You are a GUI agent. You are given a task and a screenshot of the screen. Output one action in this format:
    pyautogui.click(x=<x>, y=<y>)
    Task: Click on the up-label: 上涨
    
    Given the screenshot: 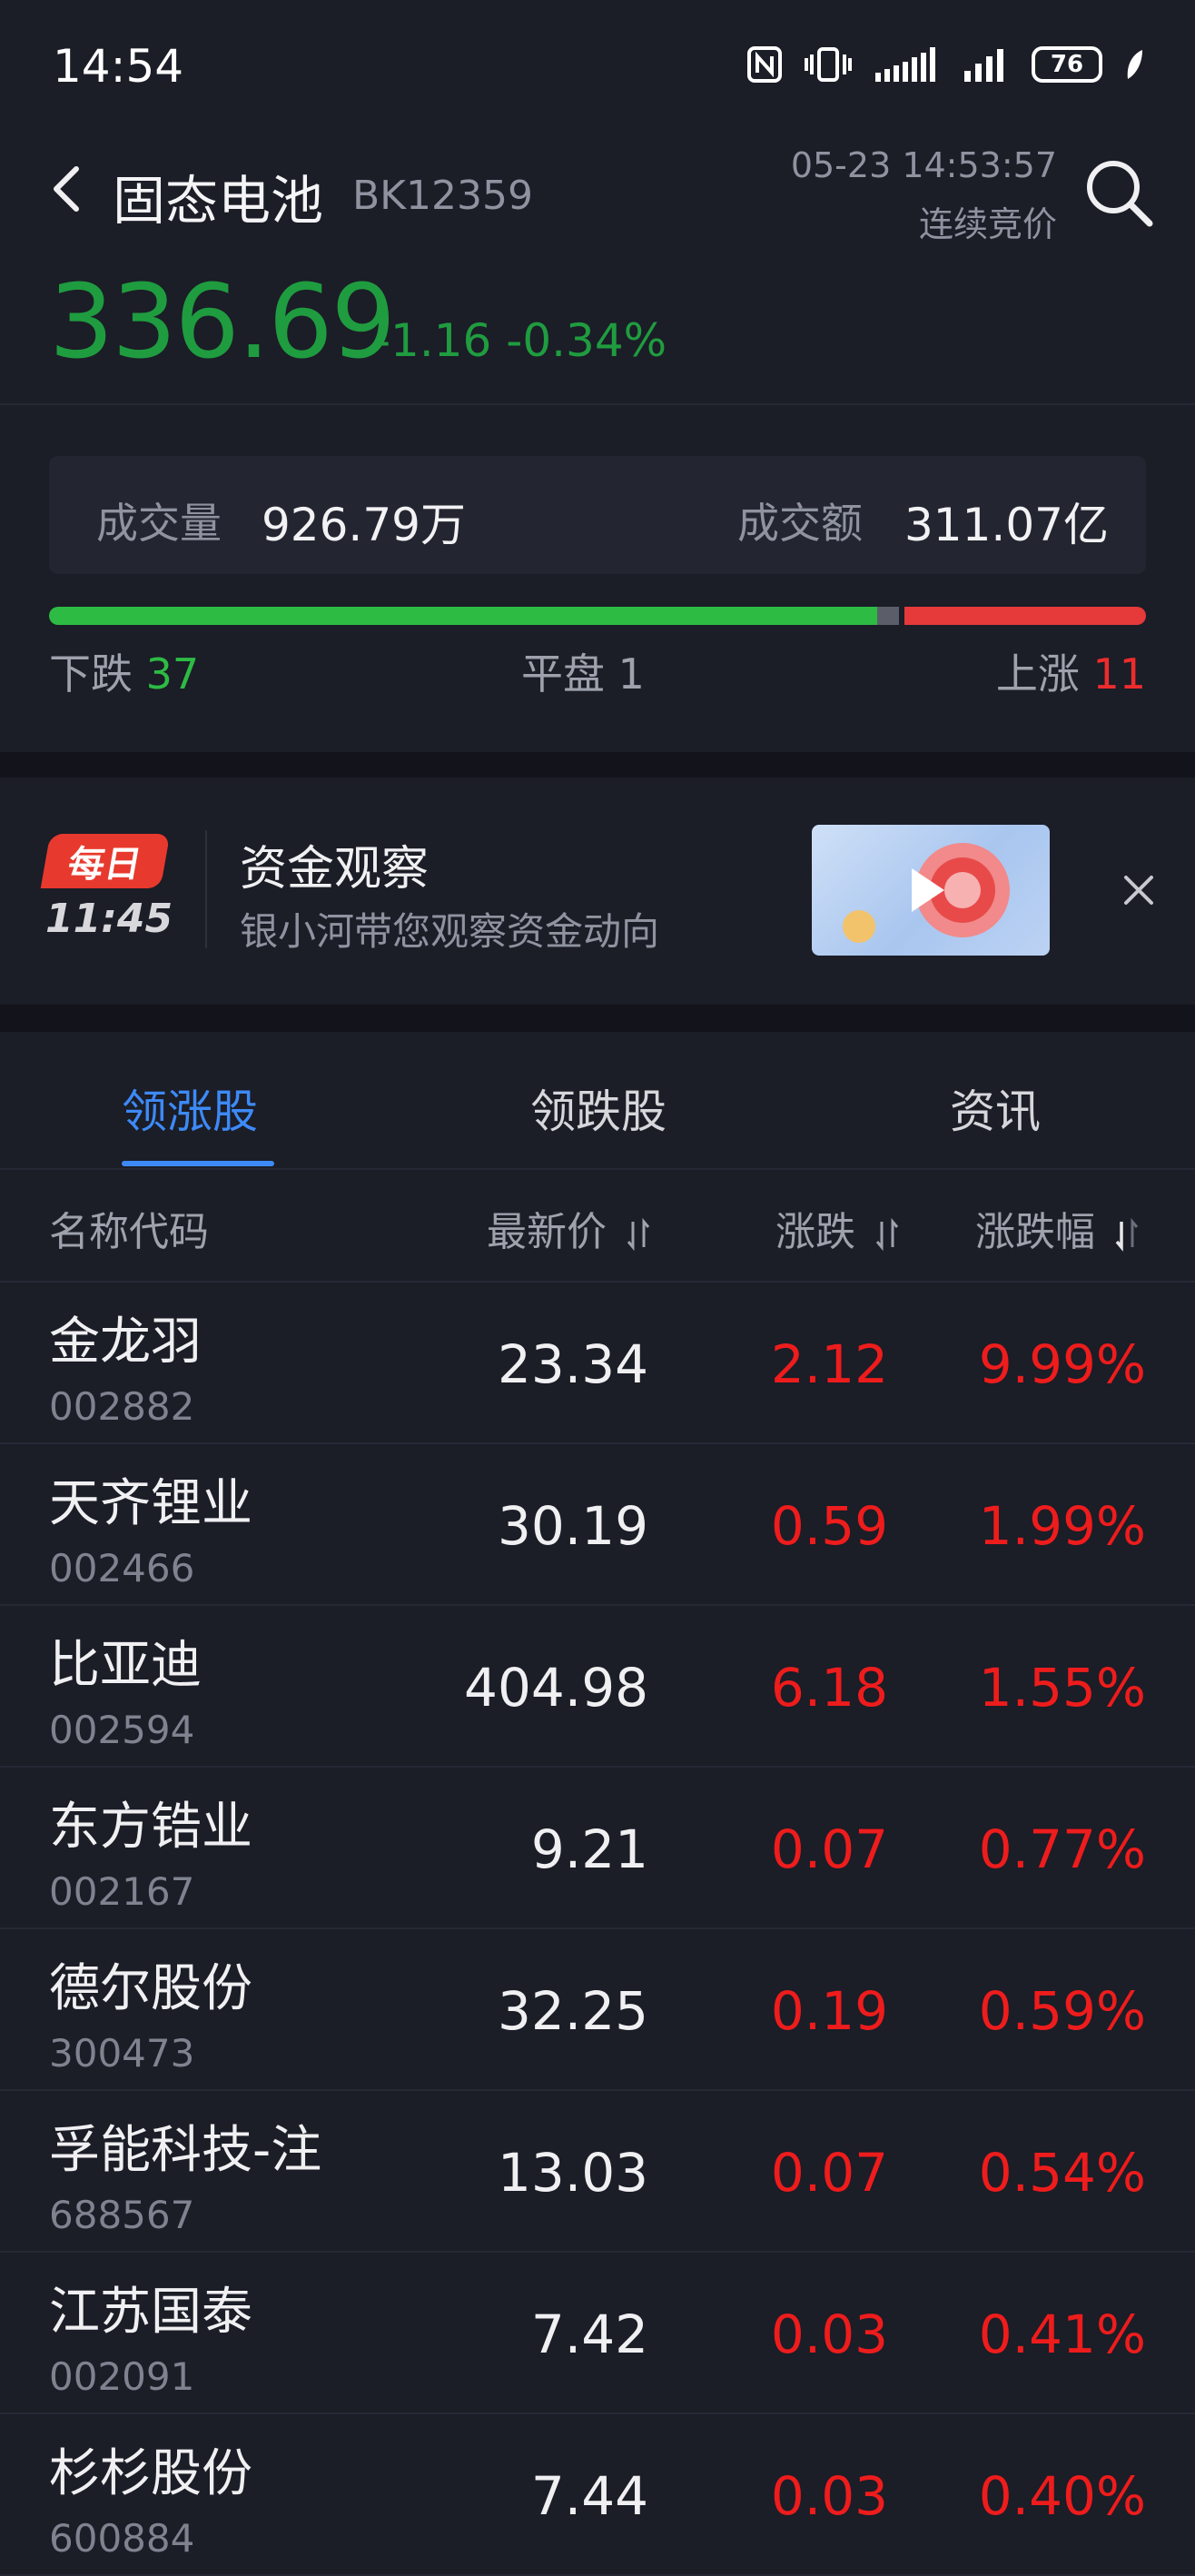 What is the action you would take?
    pyautogui.click(x=1037, y=673)
    